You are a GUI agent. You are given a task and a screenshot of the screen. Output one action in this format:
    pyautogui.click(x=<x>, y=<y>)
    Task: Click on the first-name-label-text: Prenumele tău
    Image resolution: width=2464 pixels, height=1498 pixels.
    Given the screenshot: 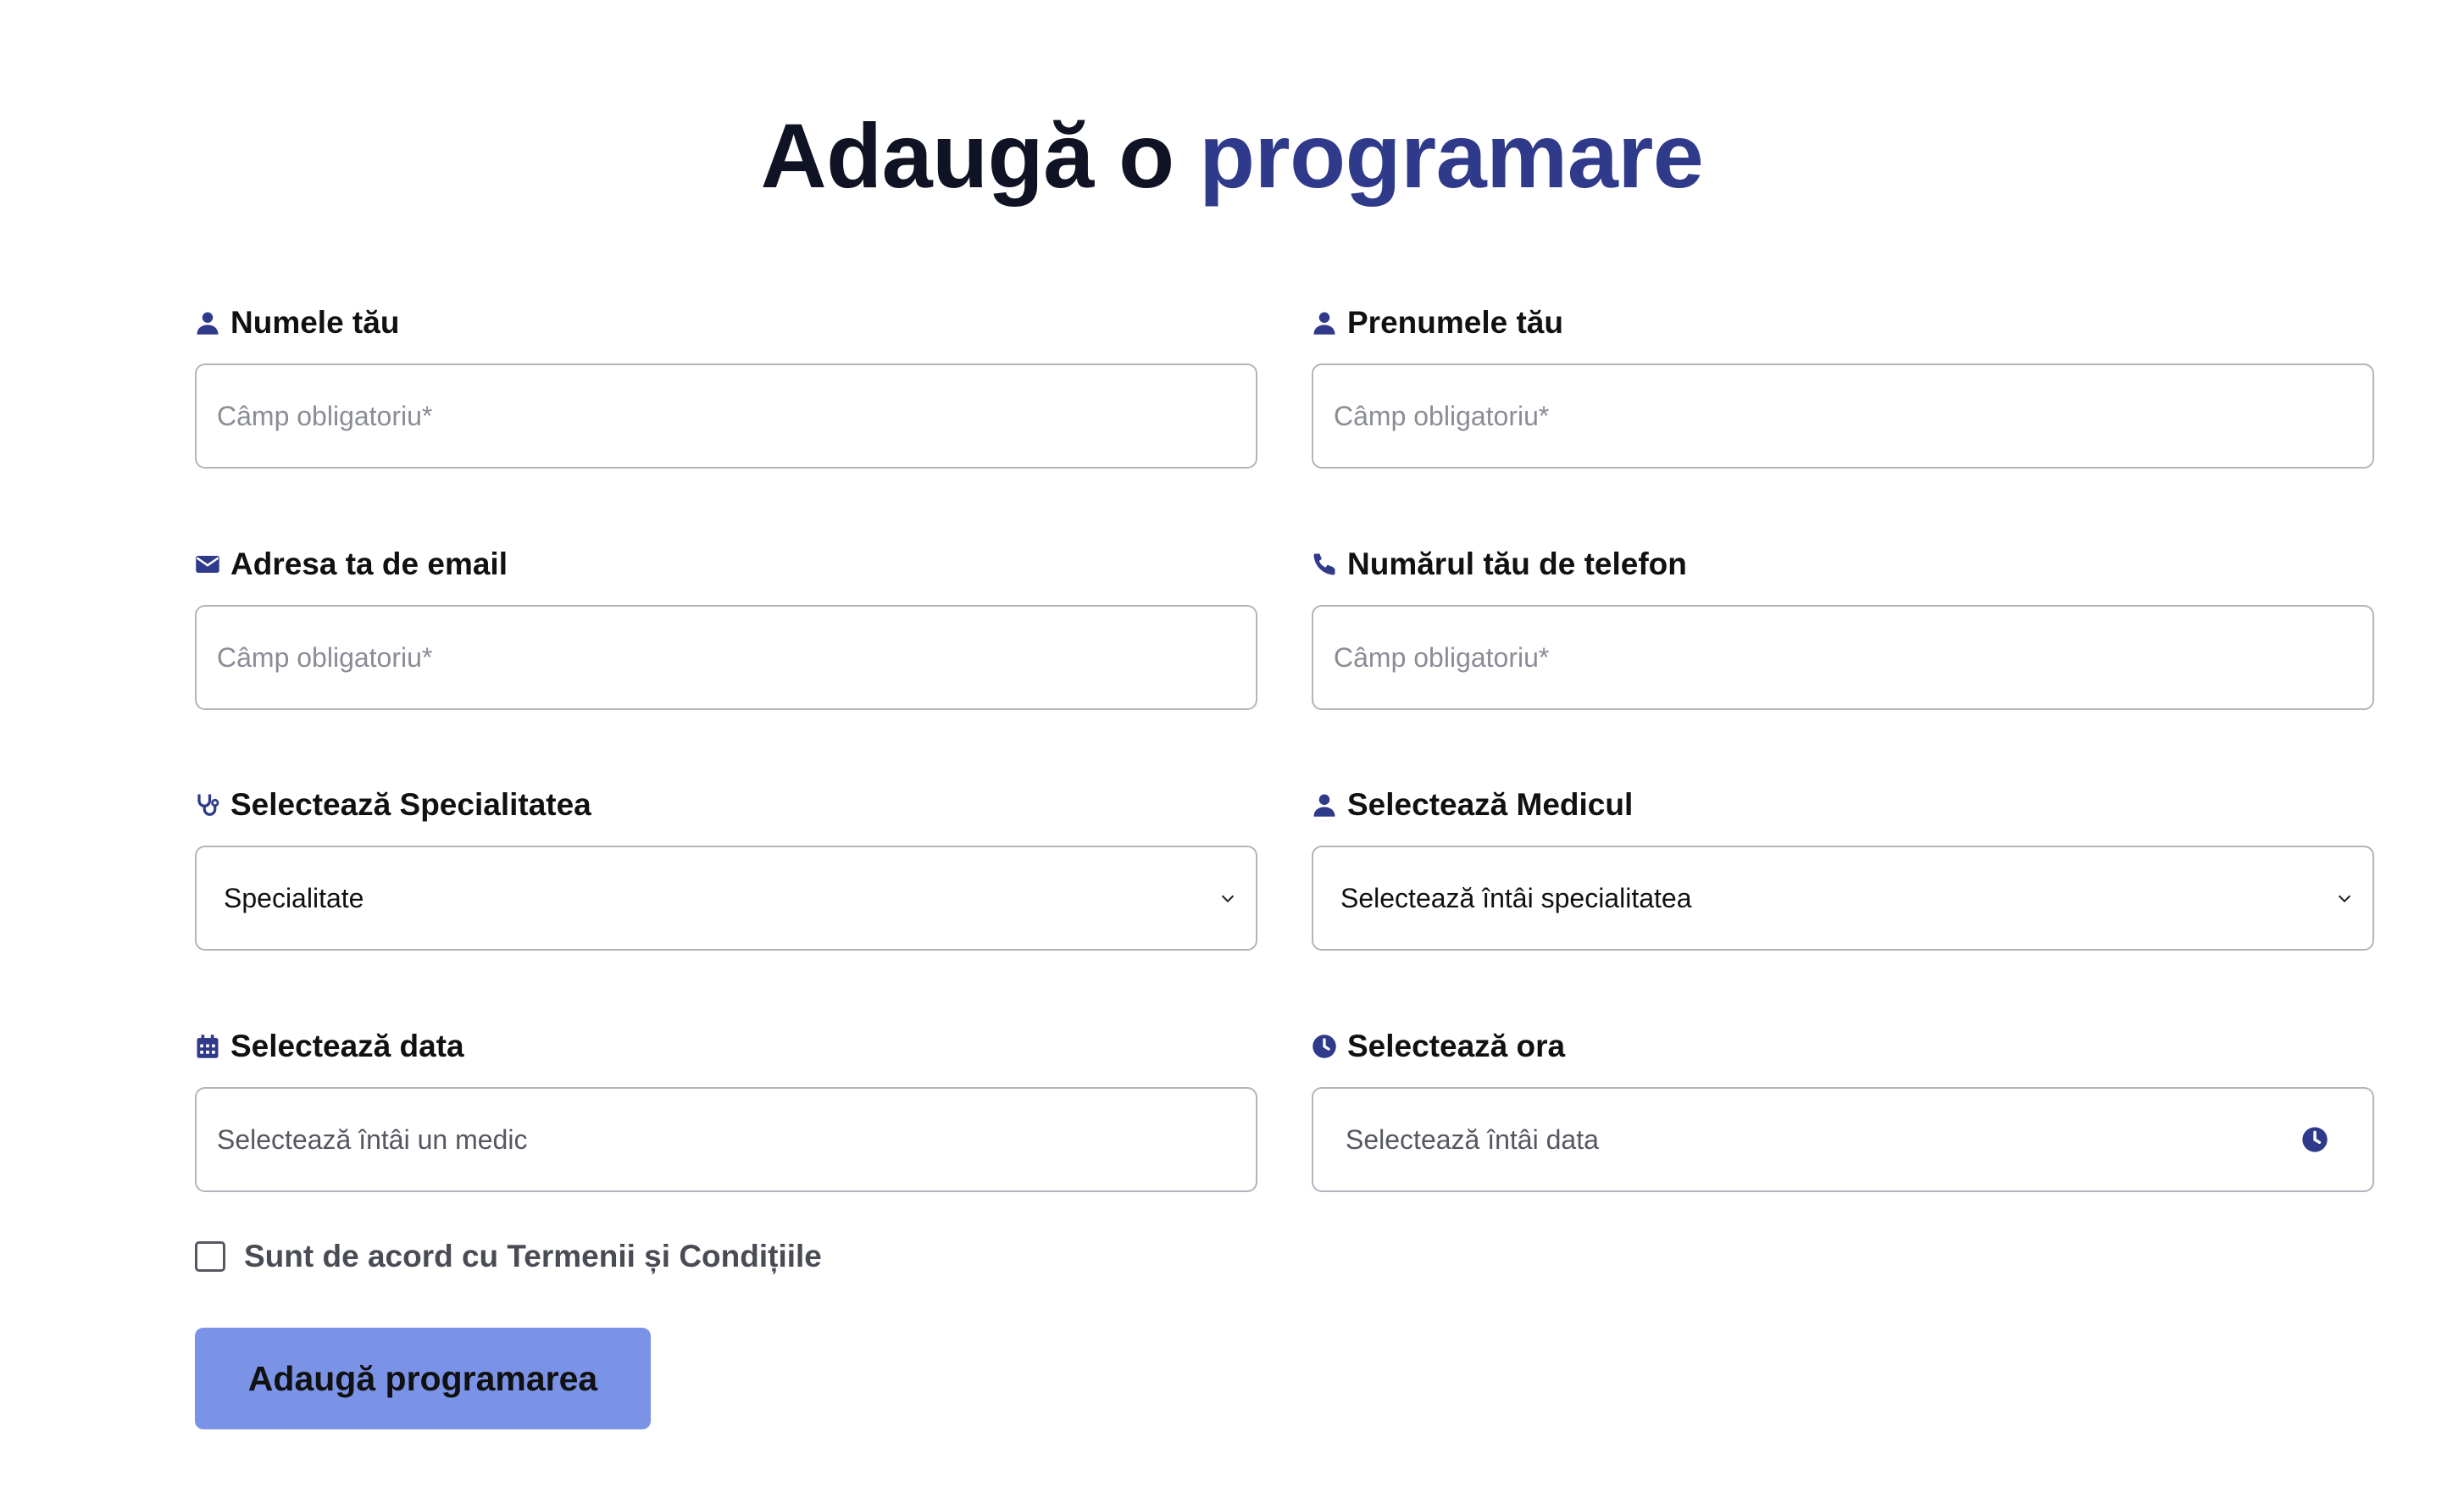 What is the action you would take?
    pyautogui.click(x=1455, y=322)
    